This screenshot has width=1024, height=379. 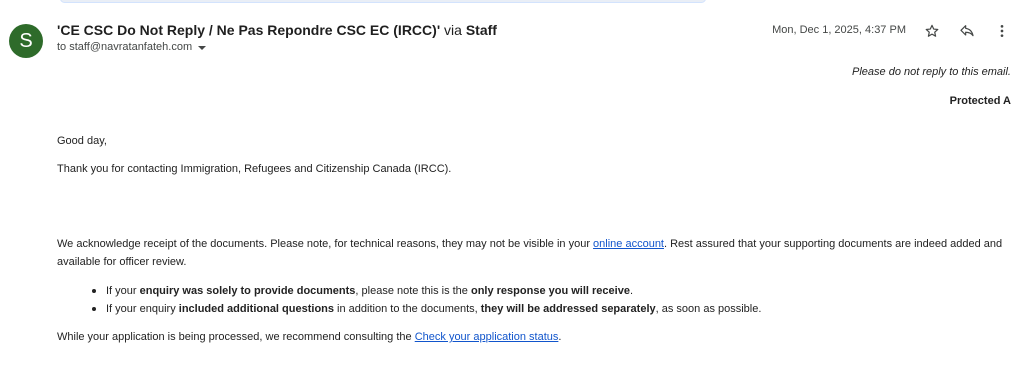 What do you see at coordinates (453, 30) in the screenshot?
I see `via-text: via` at bounding box center [453, 30].